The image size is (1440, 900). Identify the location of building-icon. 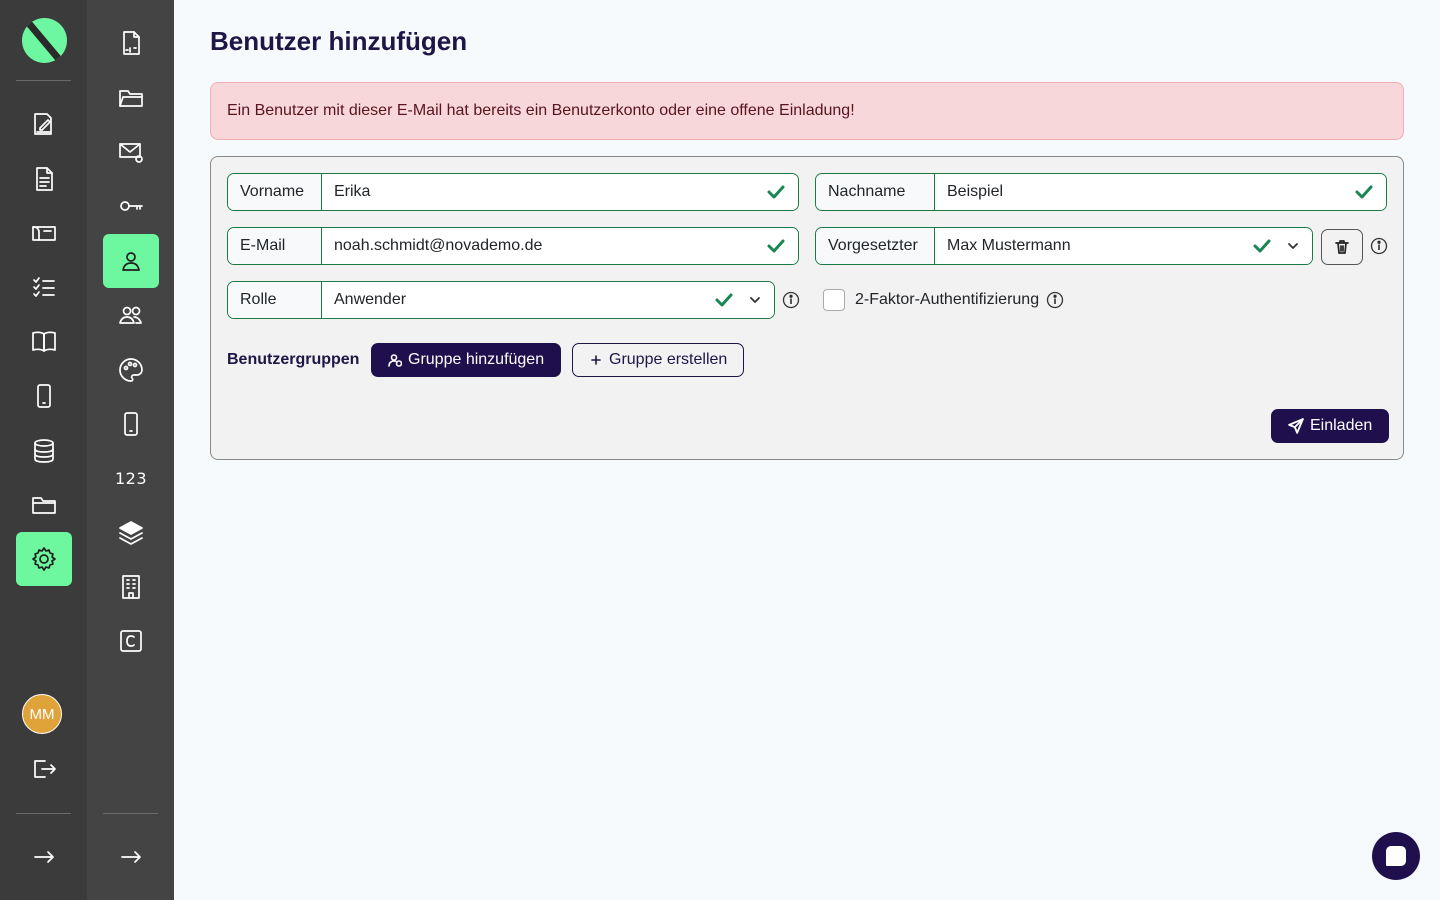
(131, 587).